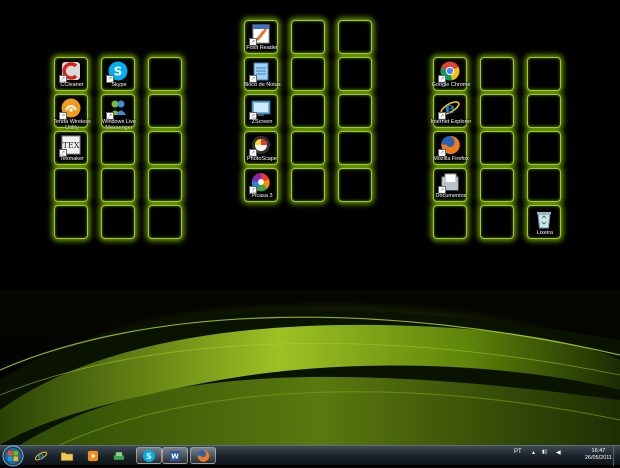 The image size is (620, 468). I want to click on texmaker-icon: TEX ↗, so click(70, 145).